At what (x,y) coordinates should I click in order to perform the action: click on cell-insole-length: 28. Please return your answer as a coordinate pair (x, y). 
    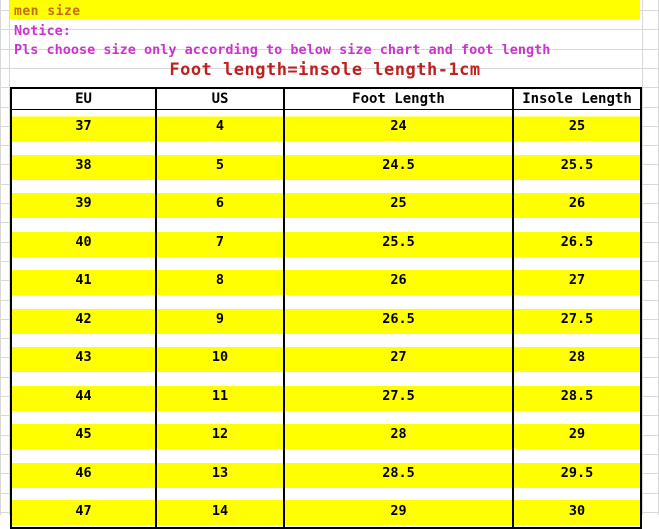
    Looking at the image, I should click on (577, 360).